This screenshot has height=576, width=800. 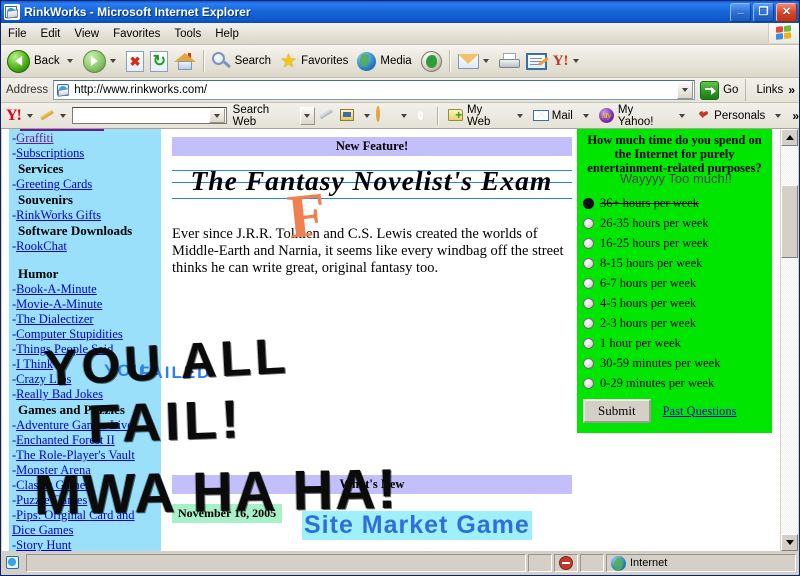 What do you see at coordinates (34, 138) in the screenshot?
I see `sidebar-link-label: Graffiti` at bounding box center [34, 138].